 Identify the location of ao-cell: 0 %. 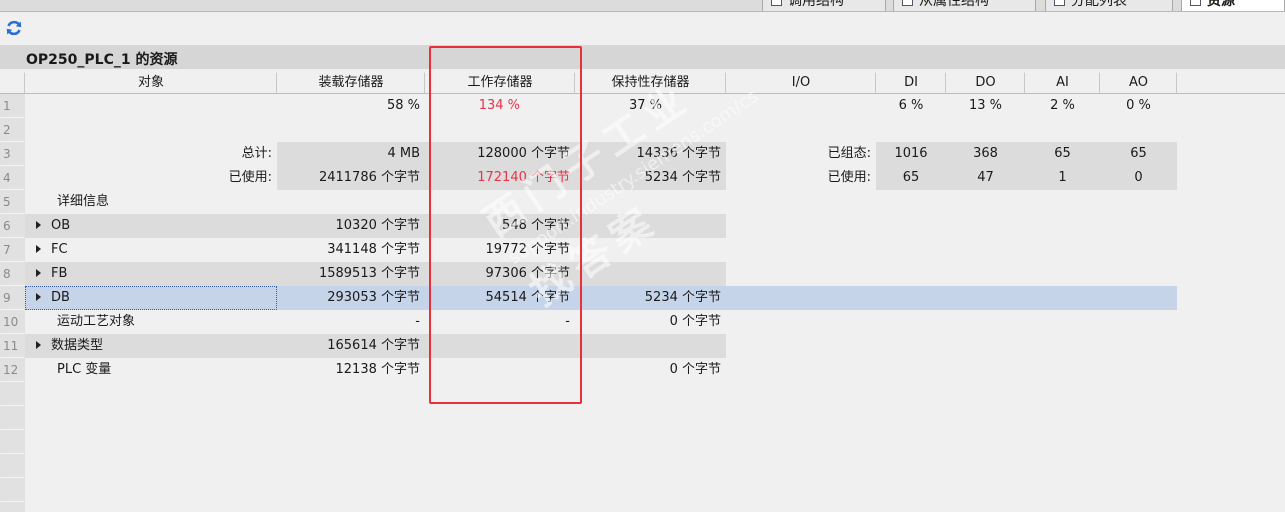
(1138, 105).